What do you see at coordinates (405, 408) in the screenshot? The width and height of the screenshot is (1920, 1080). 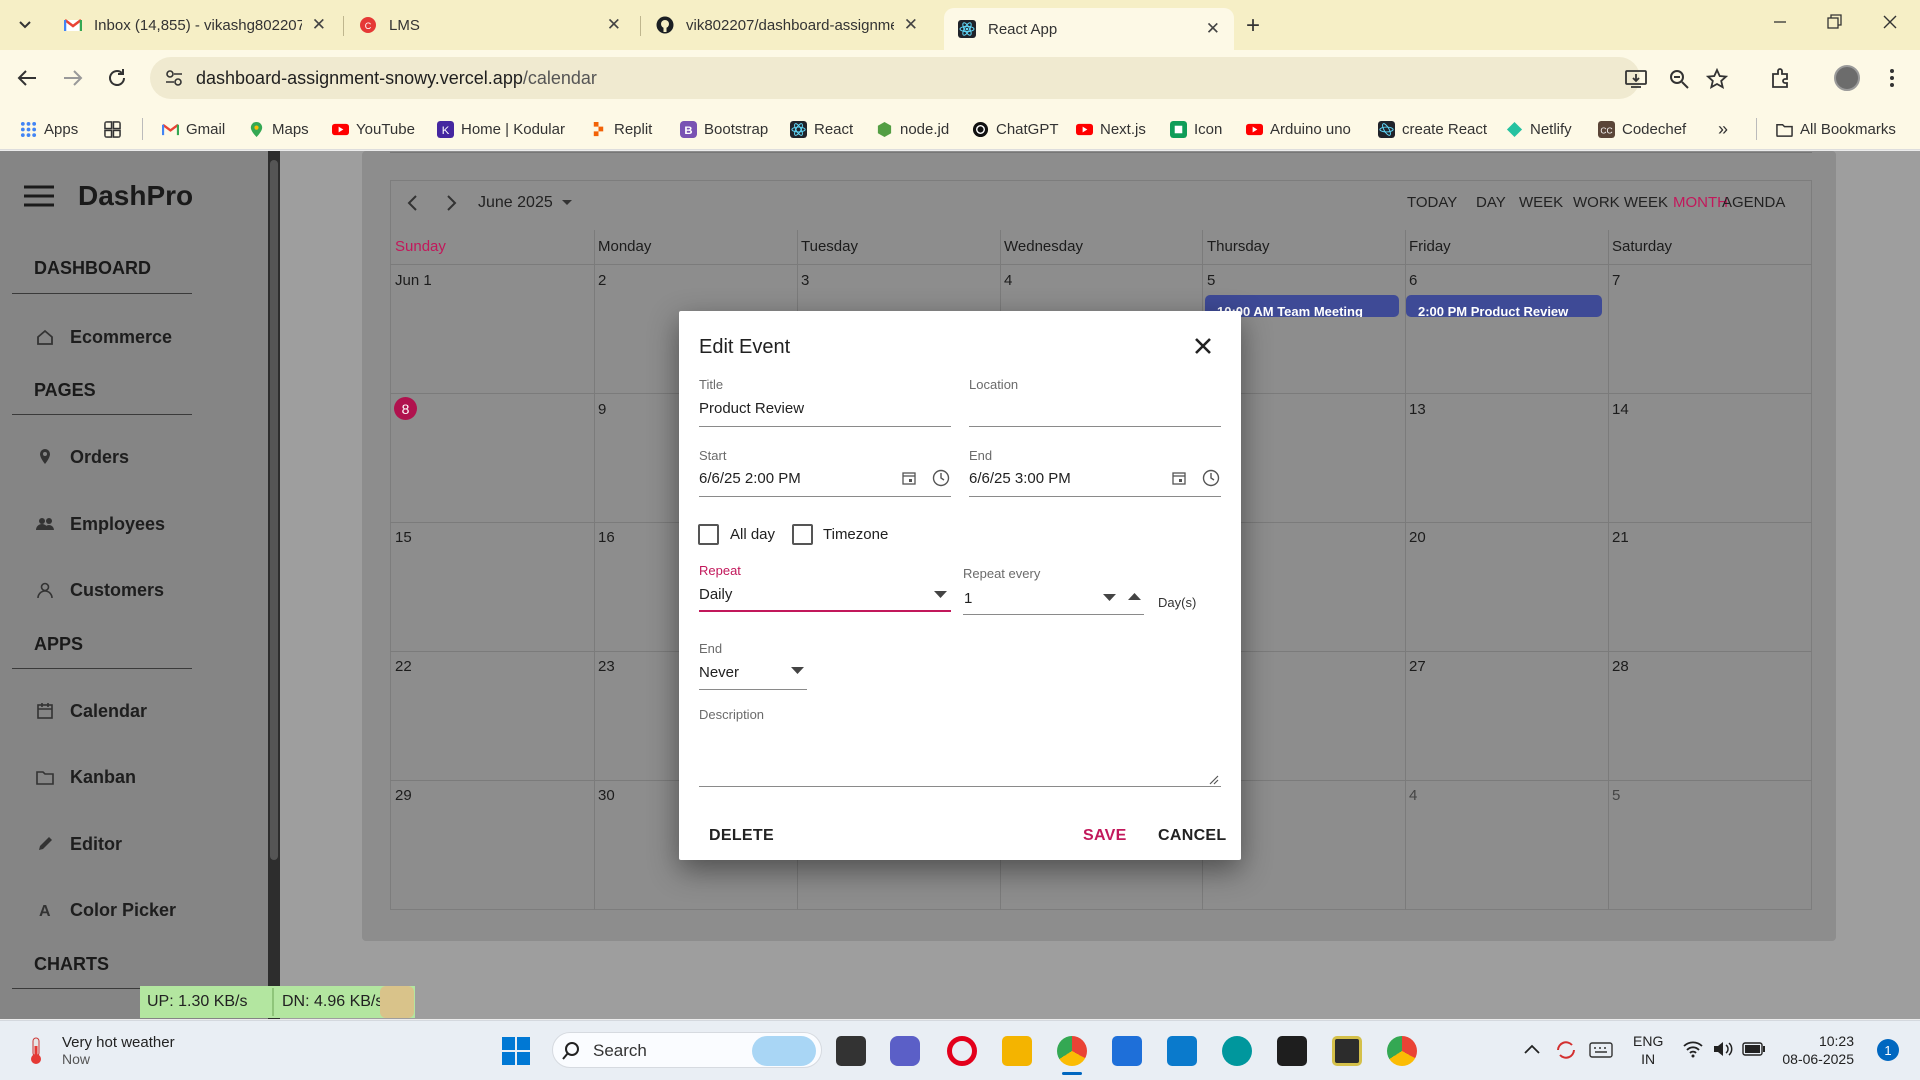 I see `today-marker: 8` at bounding box center [405, 408].